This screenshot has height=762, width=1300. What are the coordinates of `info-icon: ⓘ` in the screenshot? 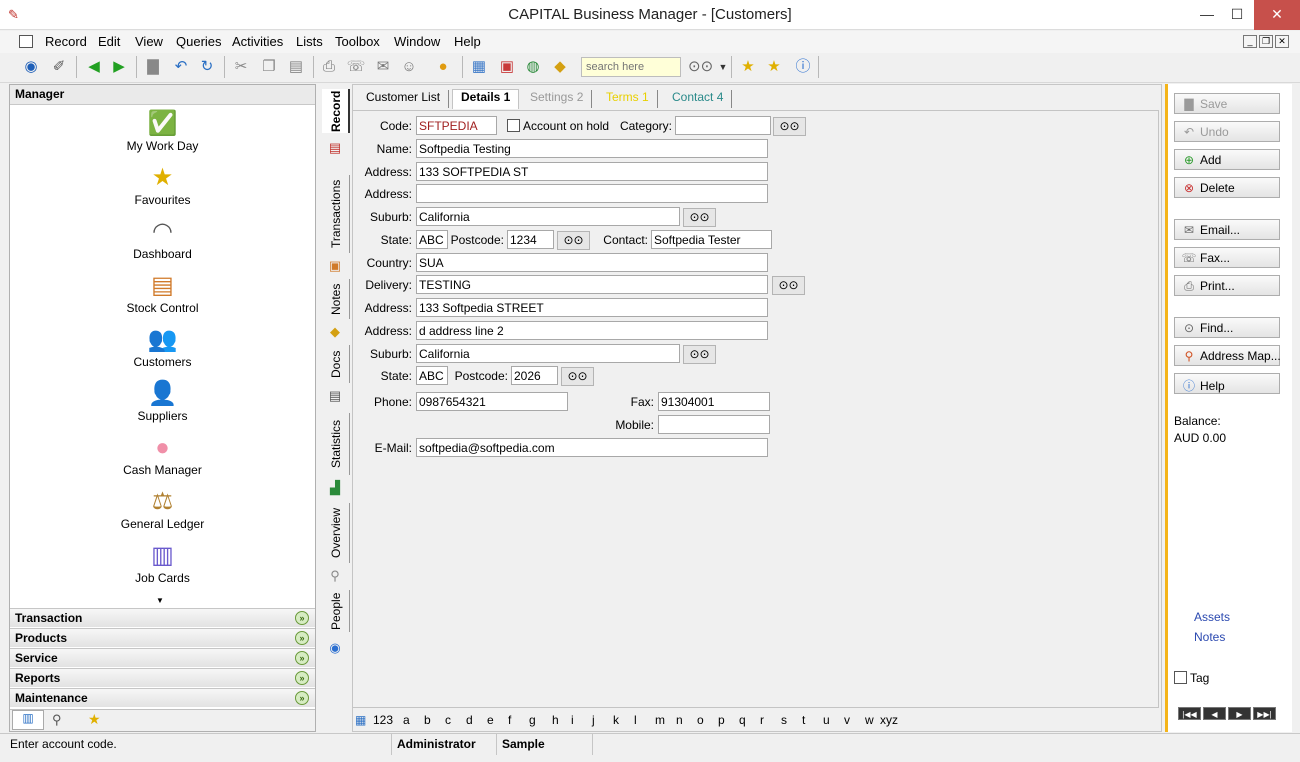 It's located at (803, 67).